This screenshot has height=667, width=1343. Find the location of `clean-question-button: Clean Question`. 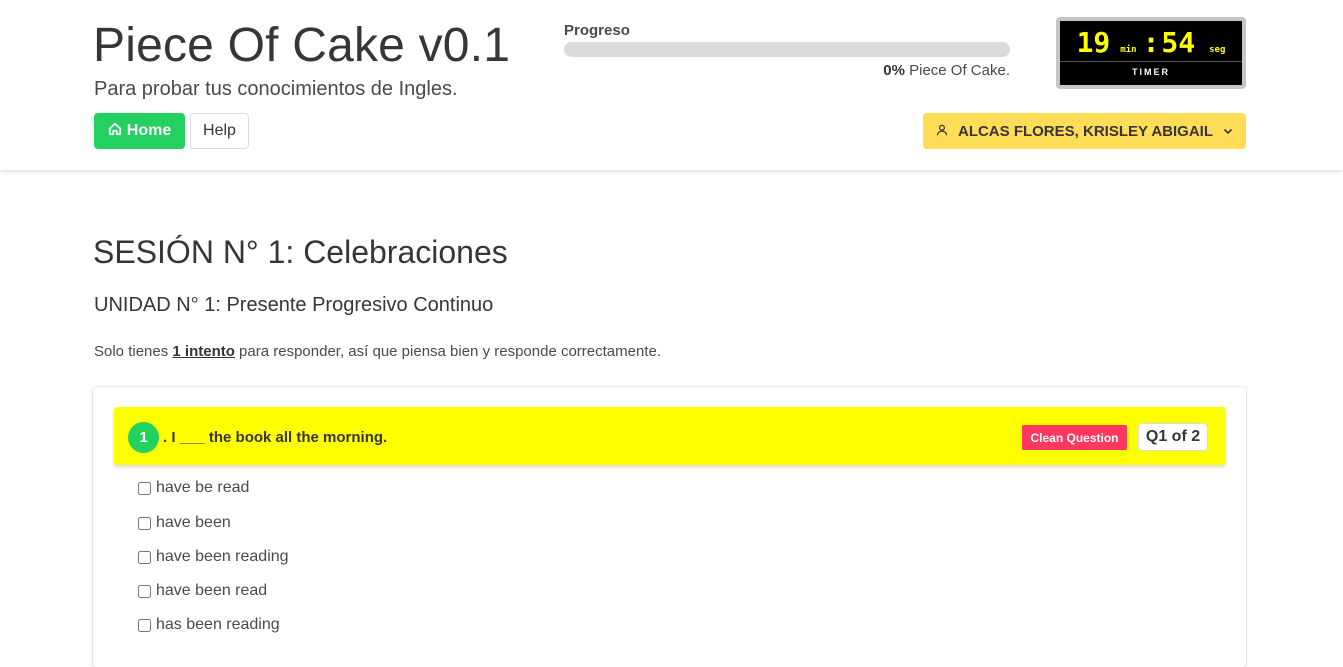

clean-question-button: Clean Question is located at coordinates (1074, 437).